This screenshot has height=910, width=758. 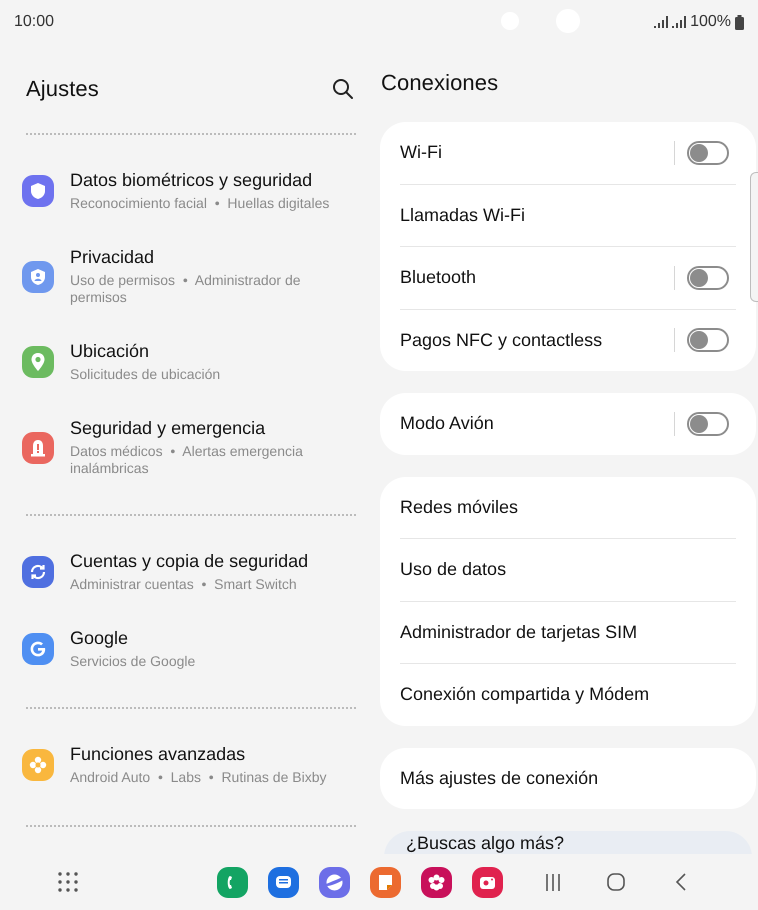 I want to click on suggestion-title: ¿Buscas algo más?, so click(x=485, y=843).